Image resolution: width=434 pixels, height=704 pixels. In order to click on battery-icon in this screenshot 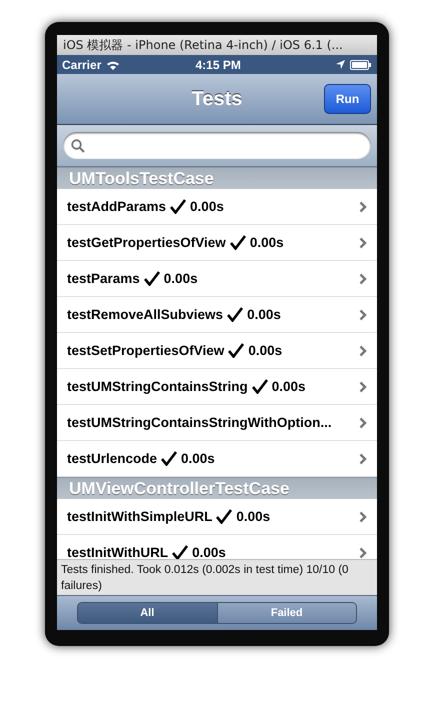, I will do `click(361, 65)`.